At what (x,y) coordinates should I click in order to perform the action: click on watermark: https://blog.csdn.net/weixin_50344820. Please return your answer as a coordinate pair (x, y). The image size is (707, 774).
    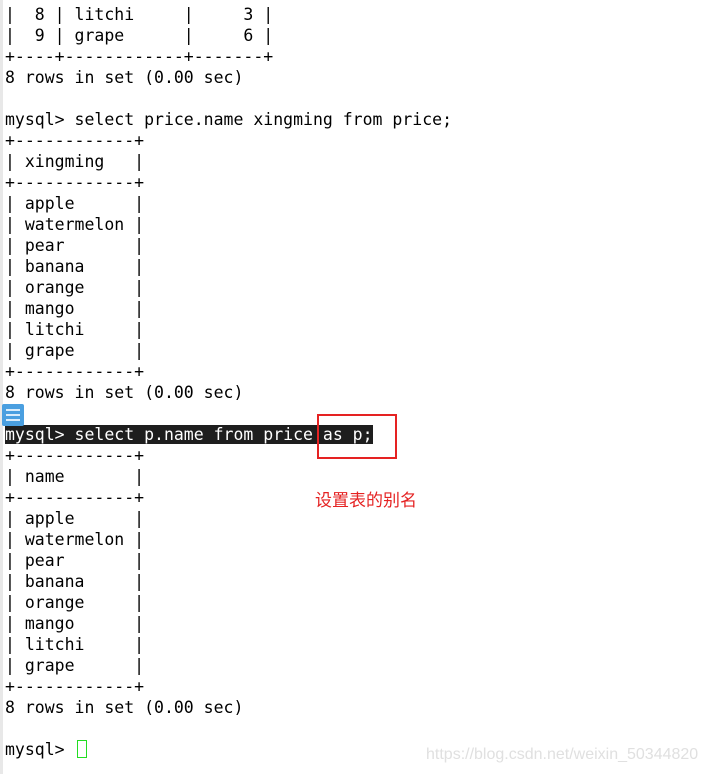
    Looking at the image, I should click on (562, 754).